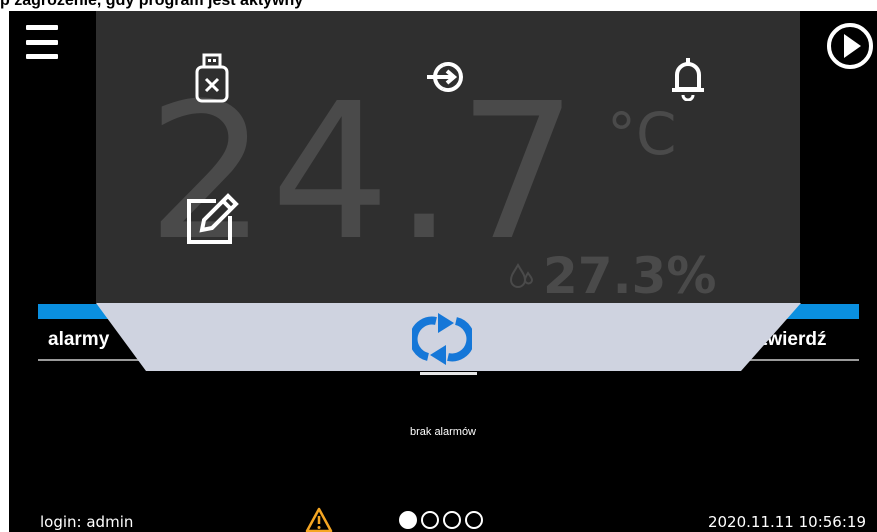 The height and width of the screenshot is (532, 877). I want to click on page-indicator, so click(441, 520).